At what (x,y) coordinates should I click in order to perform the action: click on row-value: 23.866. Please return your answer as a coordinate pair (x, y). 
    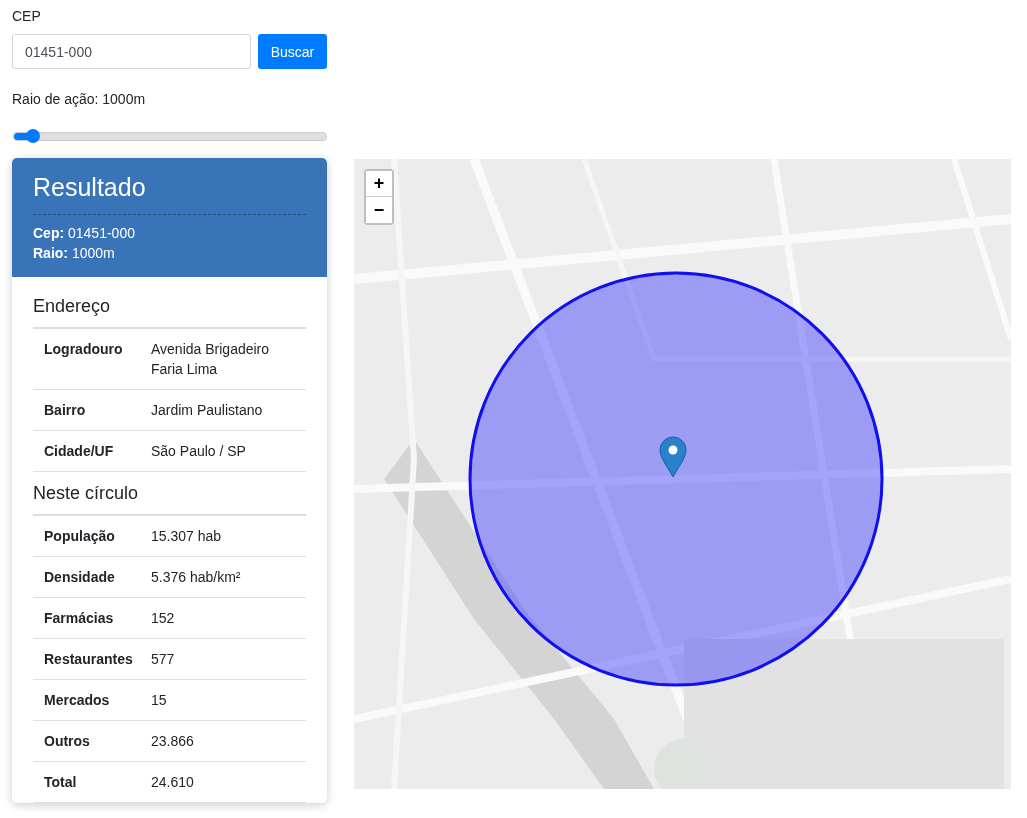
    Looking at the image, I should click on (173, 741).